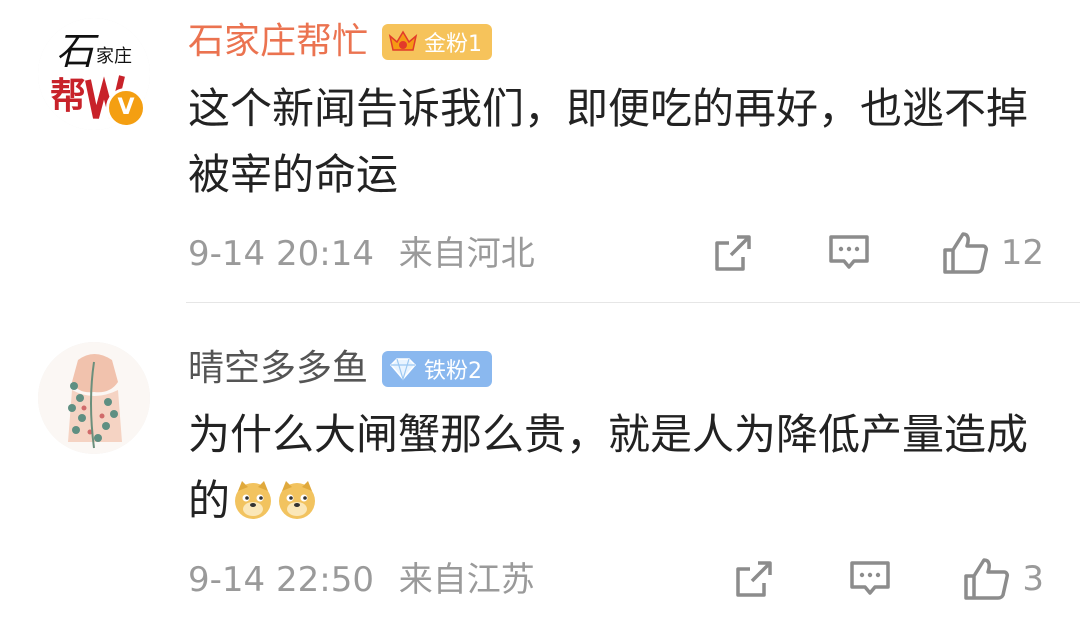  Describe the element at coordinates (281, 580) in the screenshot. I see `comment-time: 9-14 22:50` at that location.